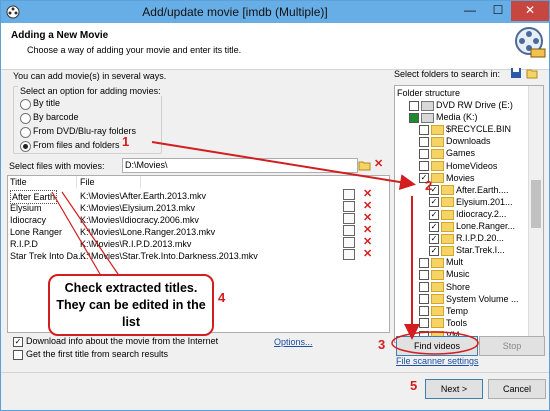 This screenshot has height=411, width=550. What do you see at coordinates (382, 344) in the screenshot?
I see `step-number-3: 3` at bounding box center [382, 344].